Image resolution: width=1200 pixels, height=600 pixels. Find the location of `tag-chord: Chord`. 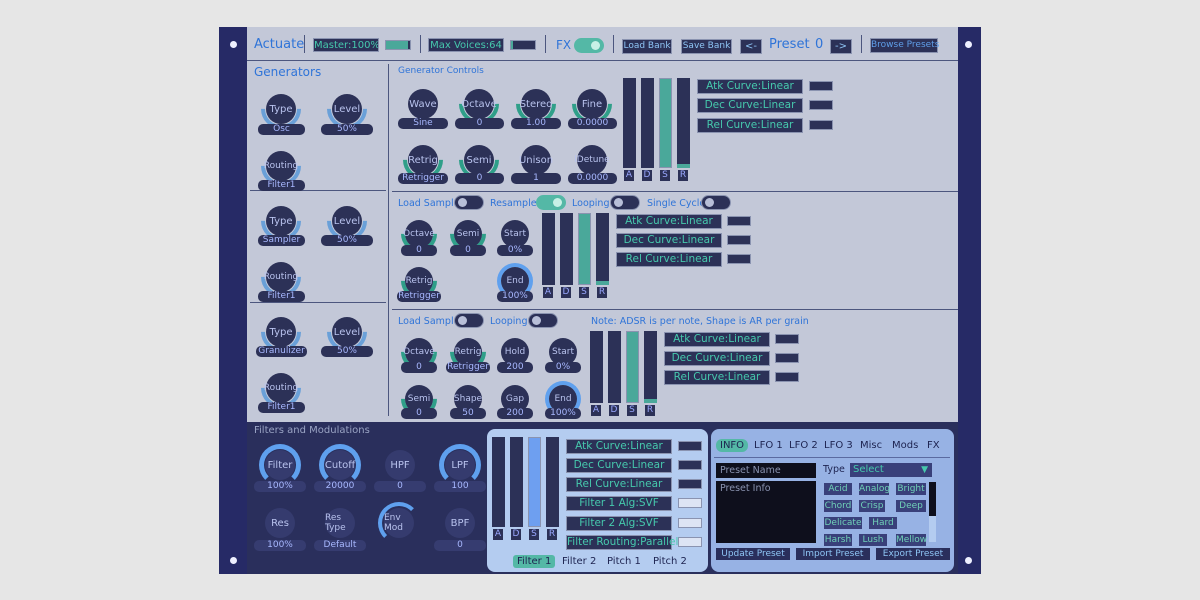

tag-chord: Chord is located at coordinates (838, 506).